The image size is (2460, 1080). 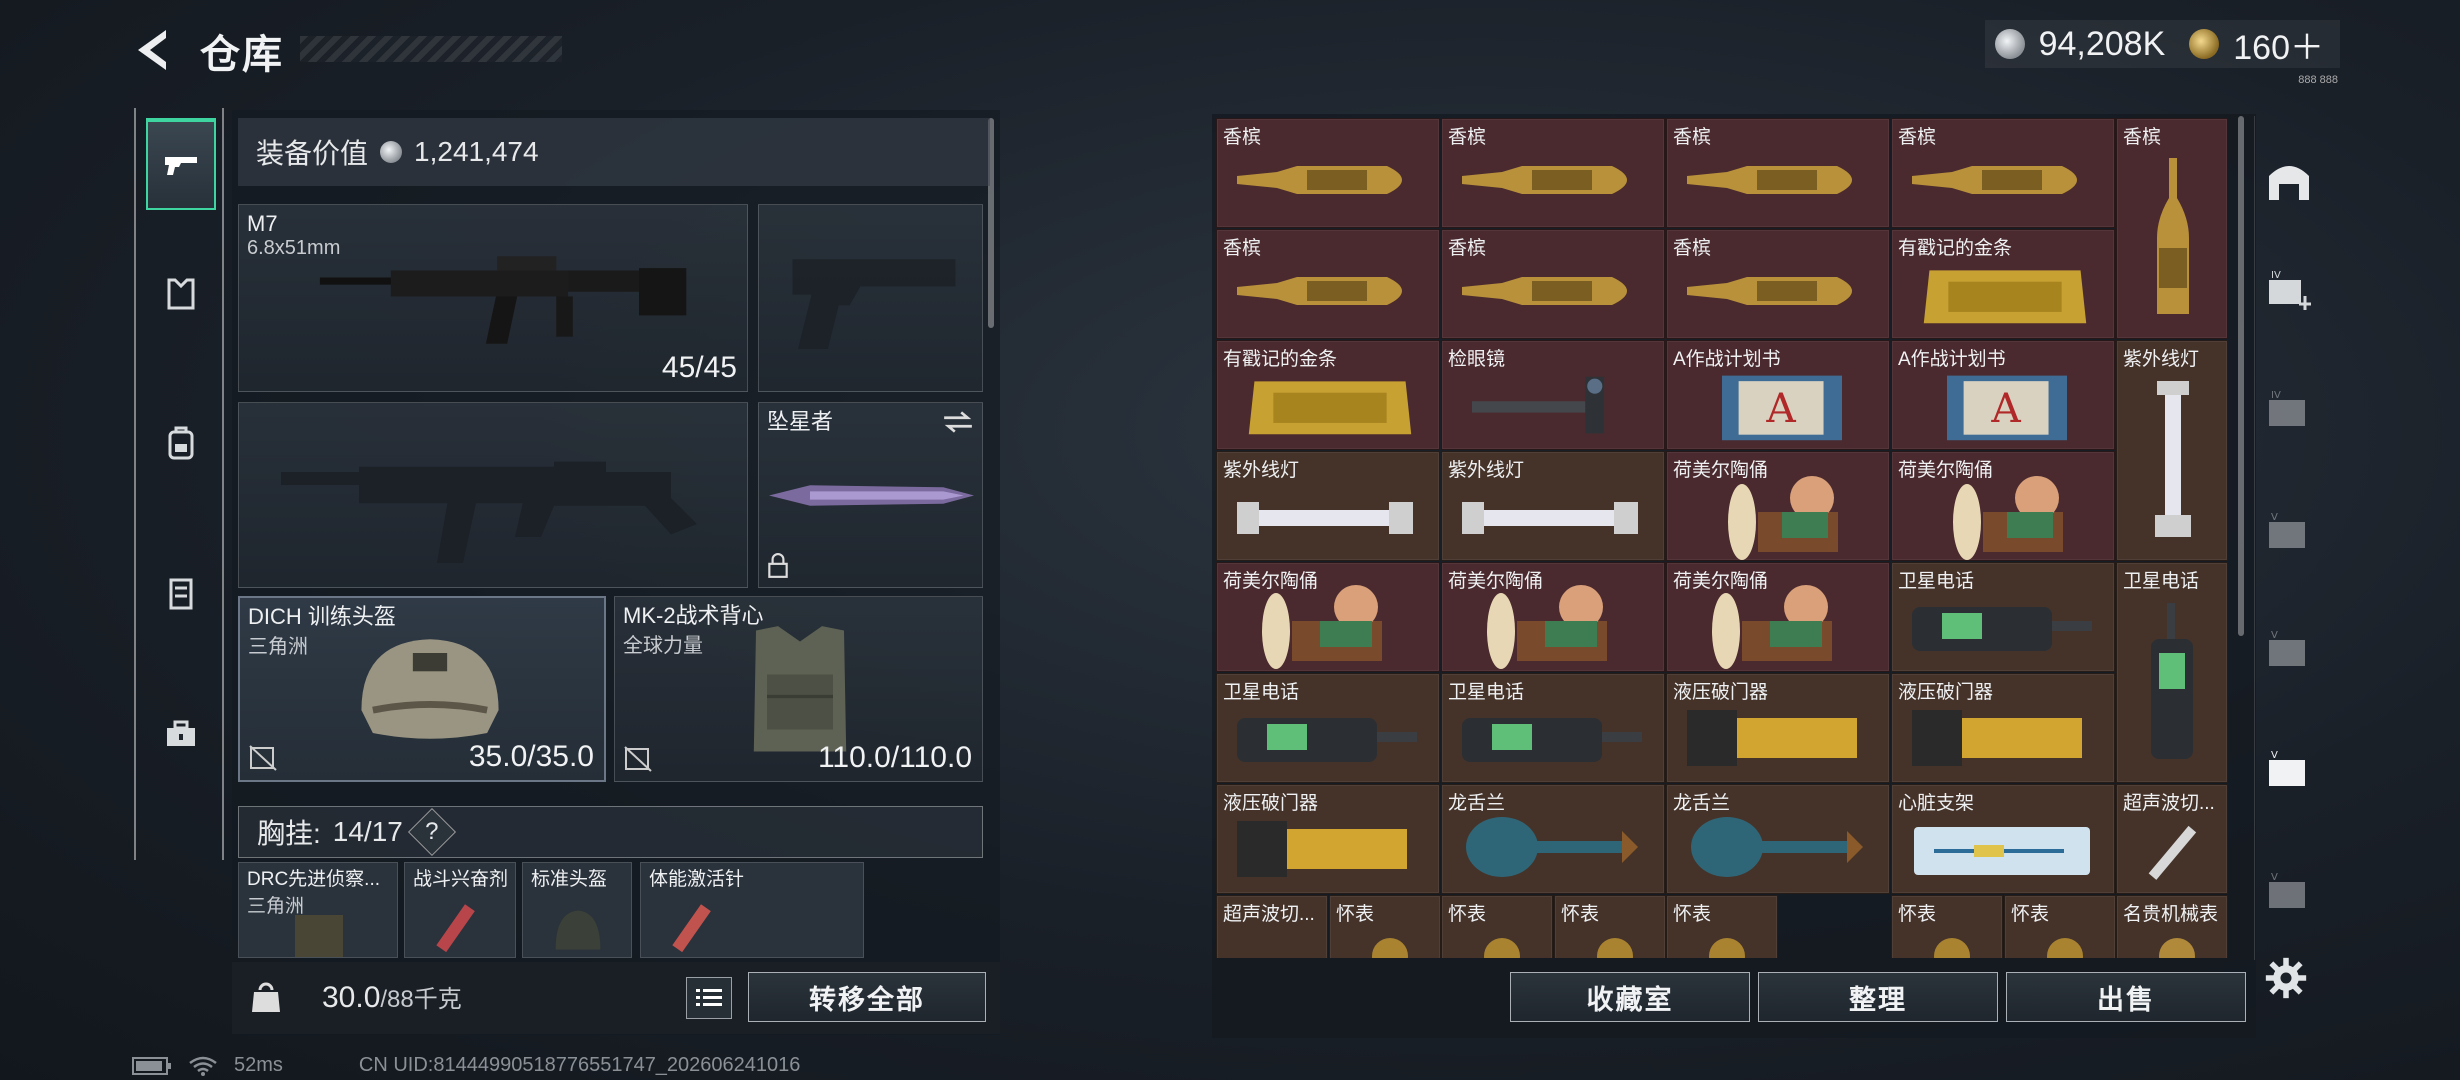 I want to click on chest-rig-icon, so click(x=181, y=594).